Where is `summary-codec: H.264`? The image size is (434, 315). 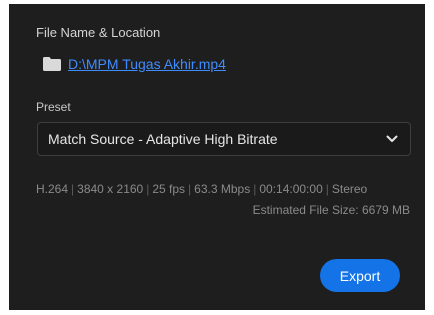 summary-codec: H.264 is located at coordinates (52, 189).